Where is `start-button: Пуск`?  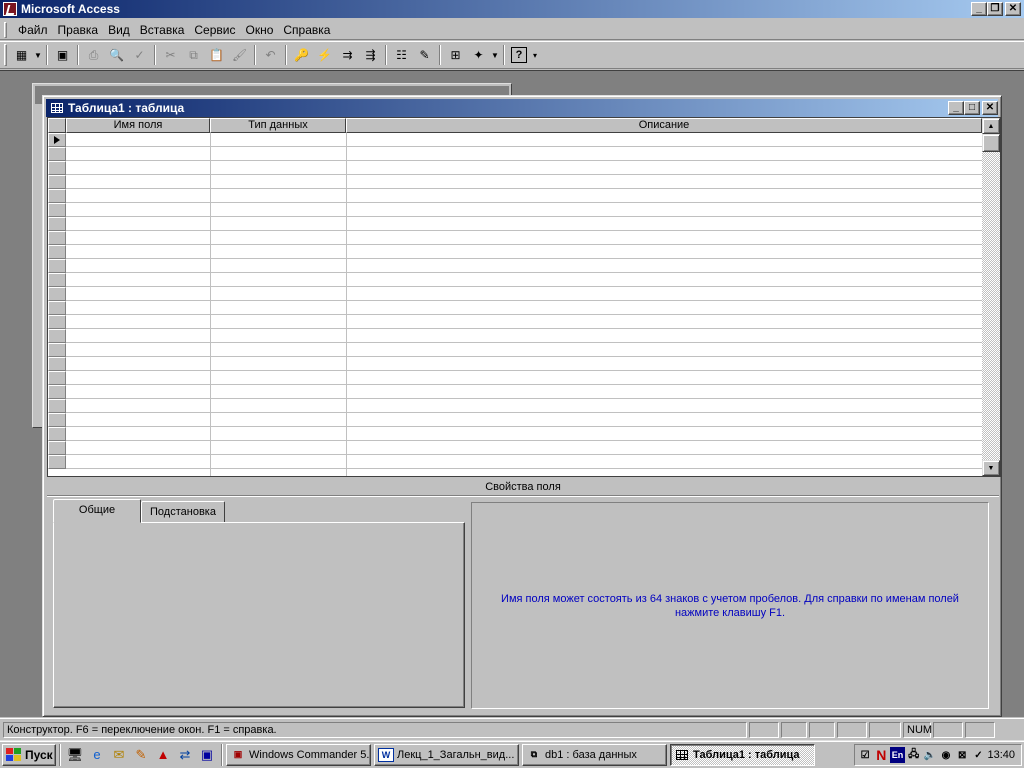 start-button: Пуск is located at coordinates (29, 754).